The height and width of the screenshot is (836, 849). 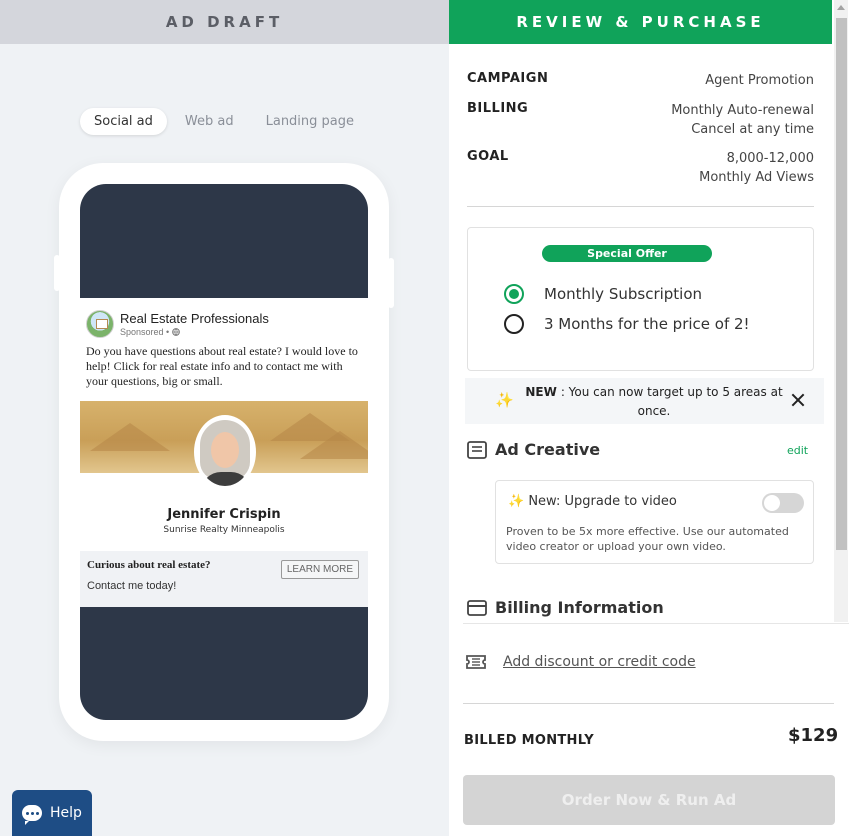 What do you see at coordinates (756, 168) in the screenshot?
I see `goal-value: 8,000-12,000 Monthly Ad Views` at bounding box center [756, 168].